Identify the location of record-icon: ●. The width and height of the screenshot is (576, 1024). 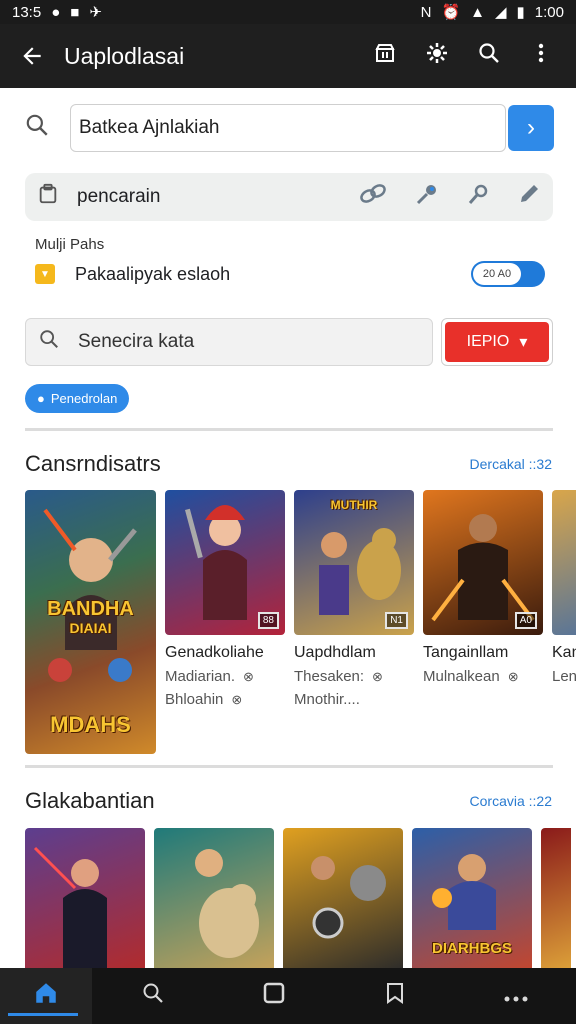
(56, 12).